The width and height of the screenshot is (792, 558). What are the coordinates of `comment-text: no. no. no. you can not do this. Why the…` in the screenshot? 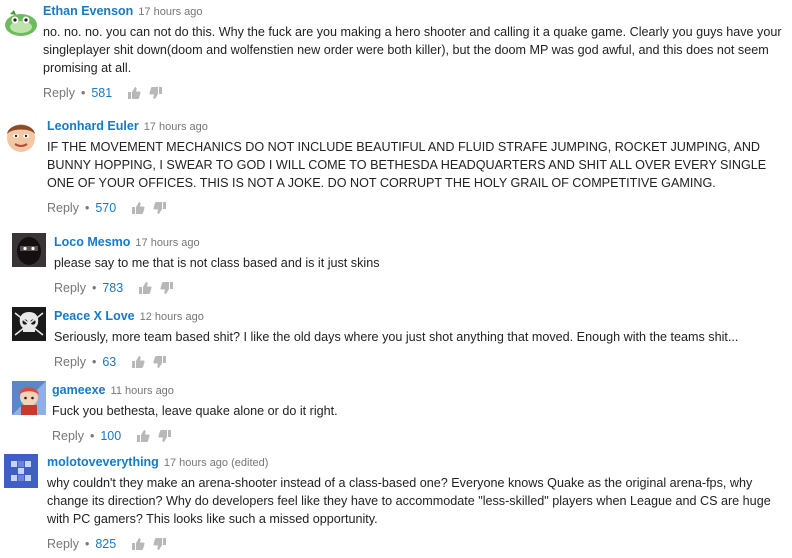 It's located at (412, 50).